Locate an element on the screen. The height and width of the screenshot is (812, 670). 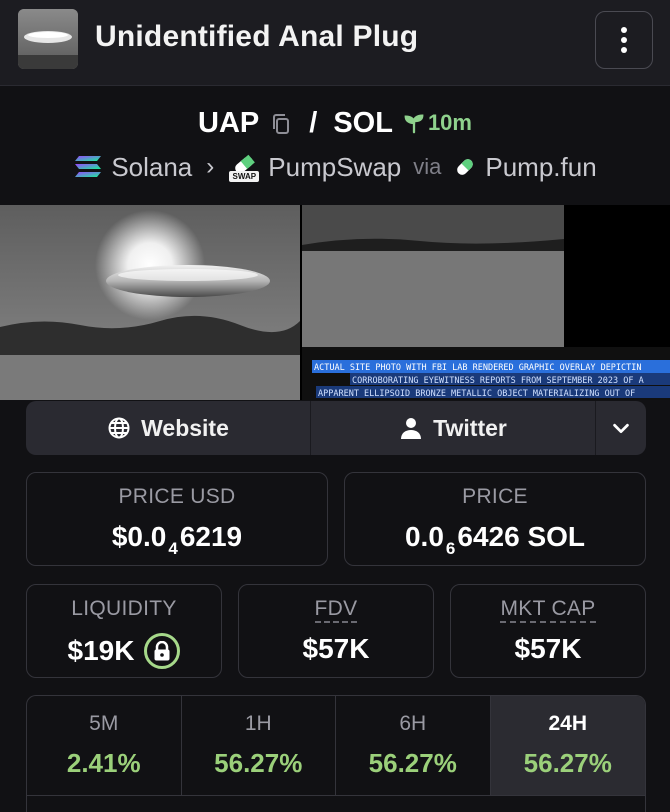
more-links-button is located at coordinates (621, 428).